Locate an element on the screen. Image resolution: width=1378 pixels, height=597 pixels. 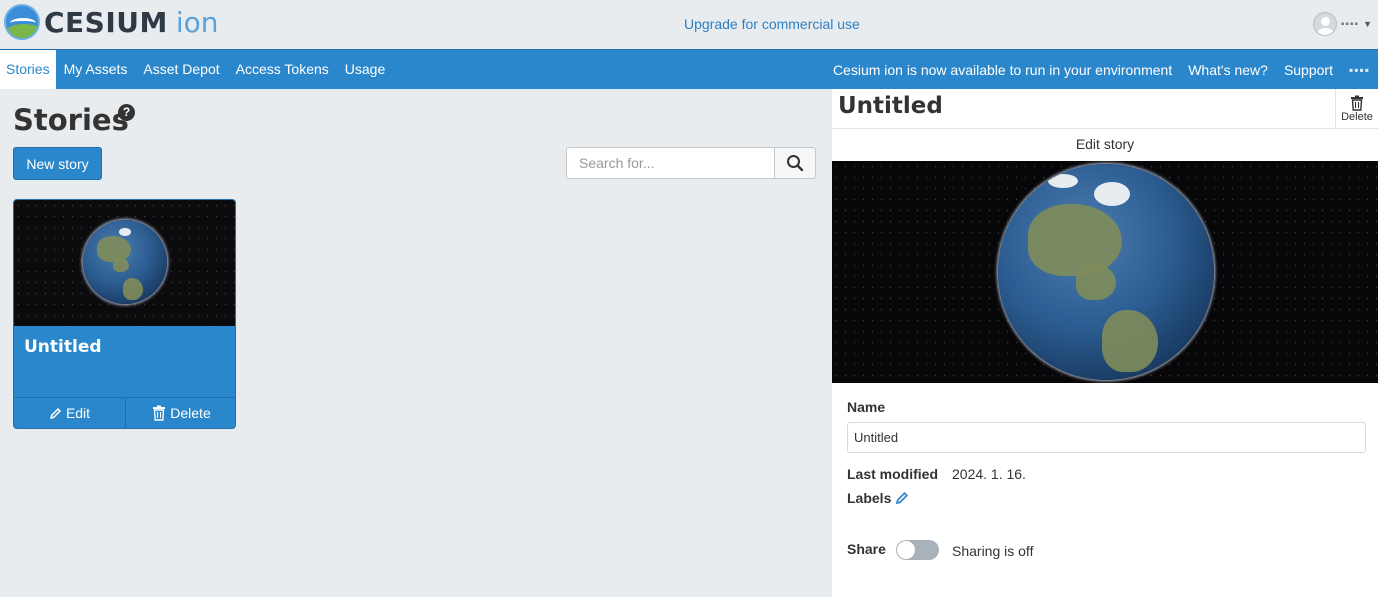
avatar-icon is located at coordinates (1324, 24).